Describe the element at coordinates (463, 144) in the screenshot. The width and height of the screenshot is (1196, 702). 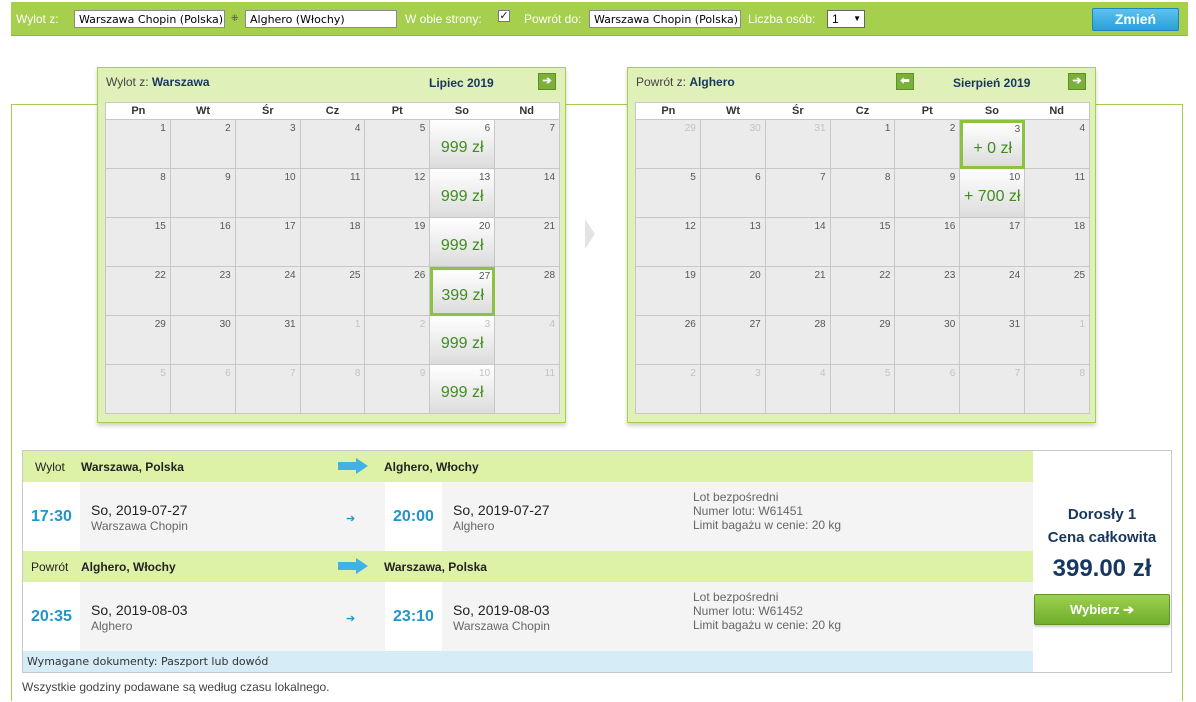
I see `calendar-day-priced: 6 999 zł` at that location.